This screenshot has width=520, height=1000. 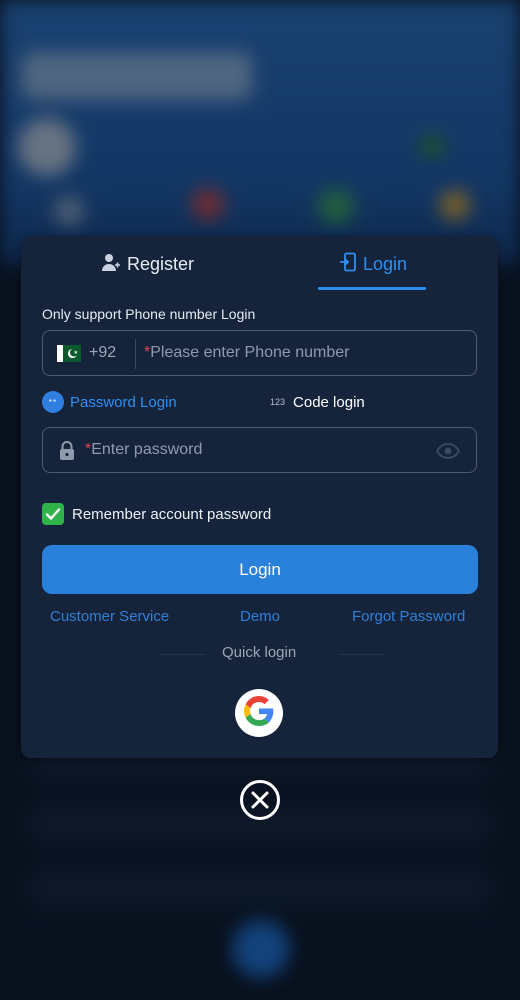 What do you see at coordinates (372, 288) in the screenshot?
I see `active-tab-indicator` at bounding box center [372, 288].